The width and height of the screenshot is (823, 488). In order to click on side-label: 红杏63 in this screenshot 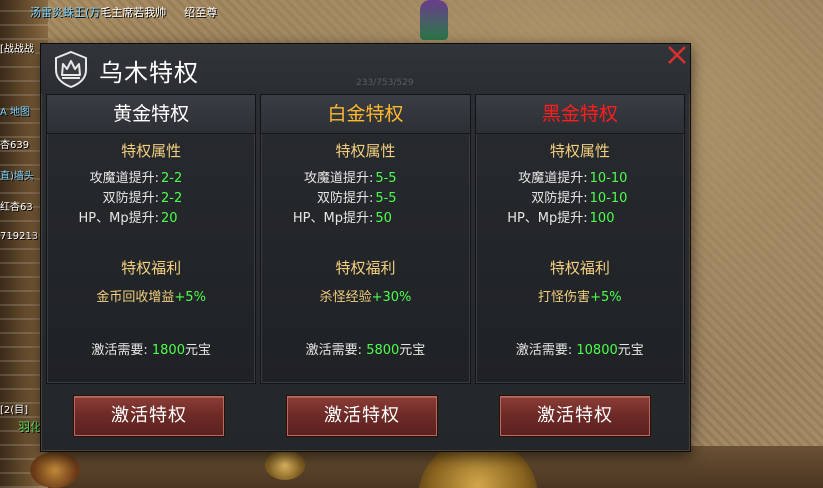, I will do `click(16, 207)`.